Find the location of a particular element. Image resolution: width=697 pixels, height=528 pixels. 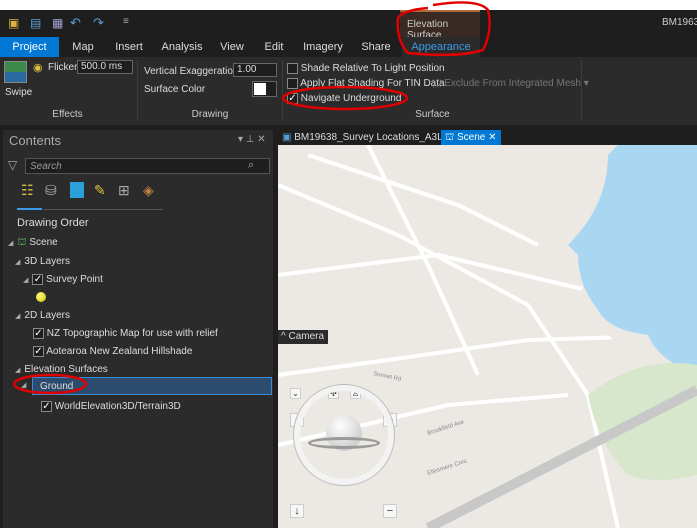

navigate-underground-label: Navigate Underground is located at coordinates (351, 99).